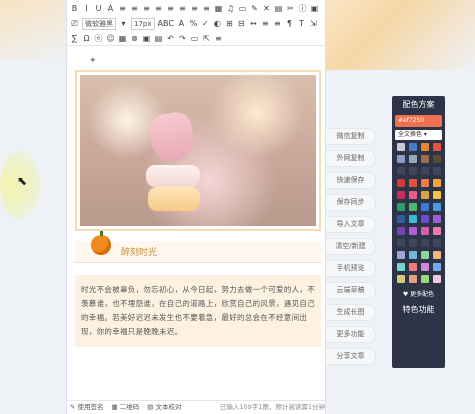 The height and width of the screenshot is (414, 475). What do you see at coordinates (74, 39) in the screenshot?
I see `toolbar-insert-button-0: ∑` at bounding box center [74, 39].